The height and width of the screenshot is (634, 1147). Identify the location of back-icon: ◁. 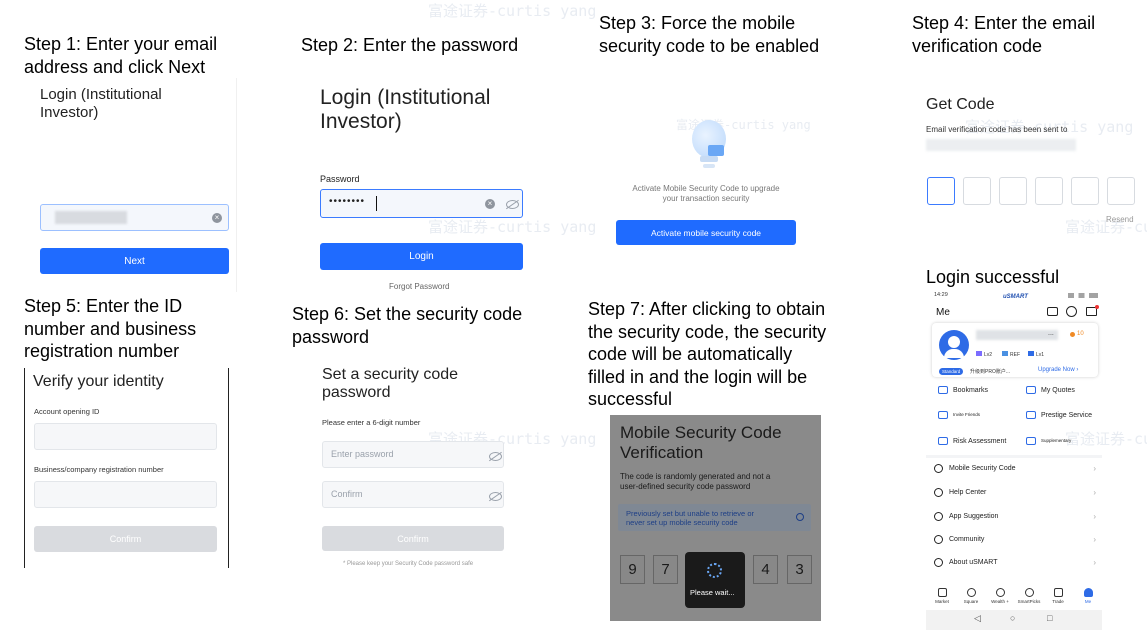
(977, 618).